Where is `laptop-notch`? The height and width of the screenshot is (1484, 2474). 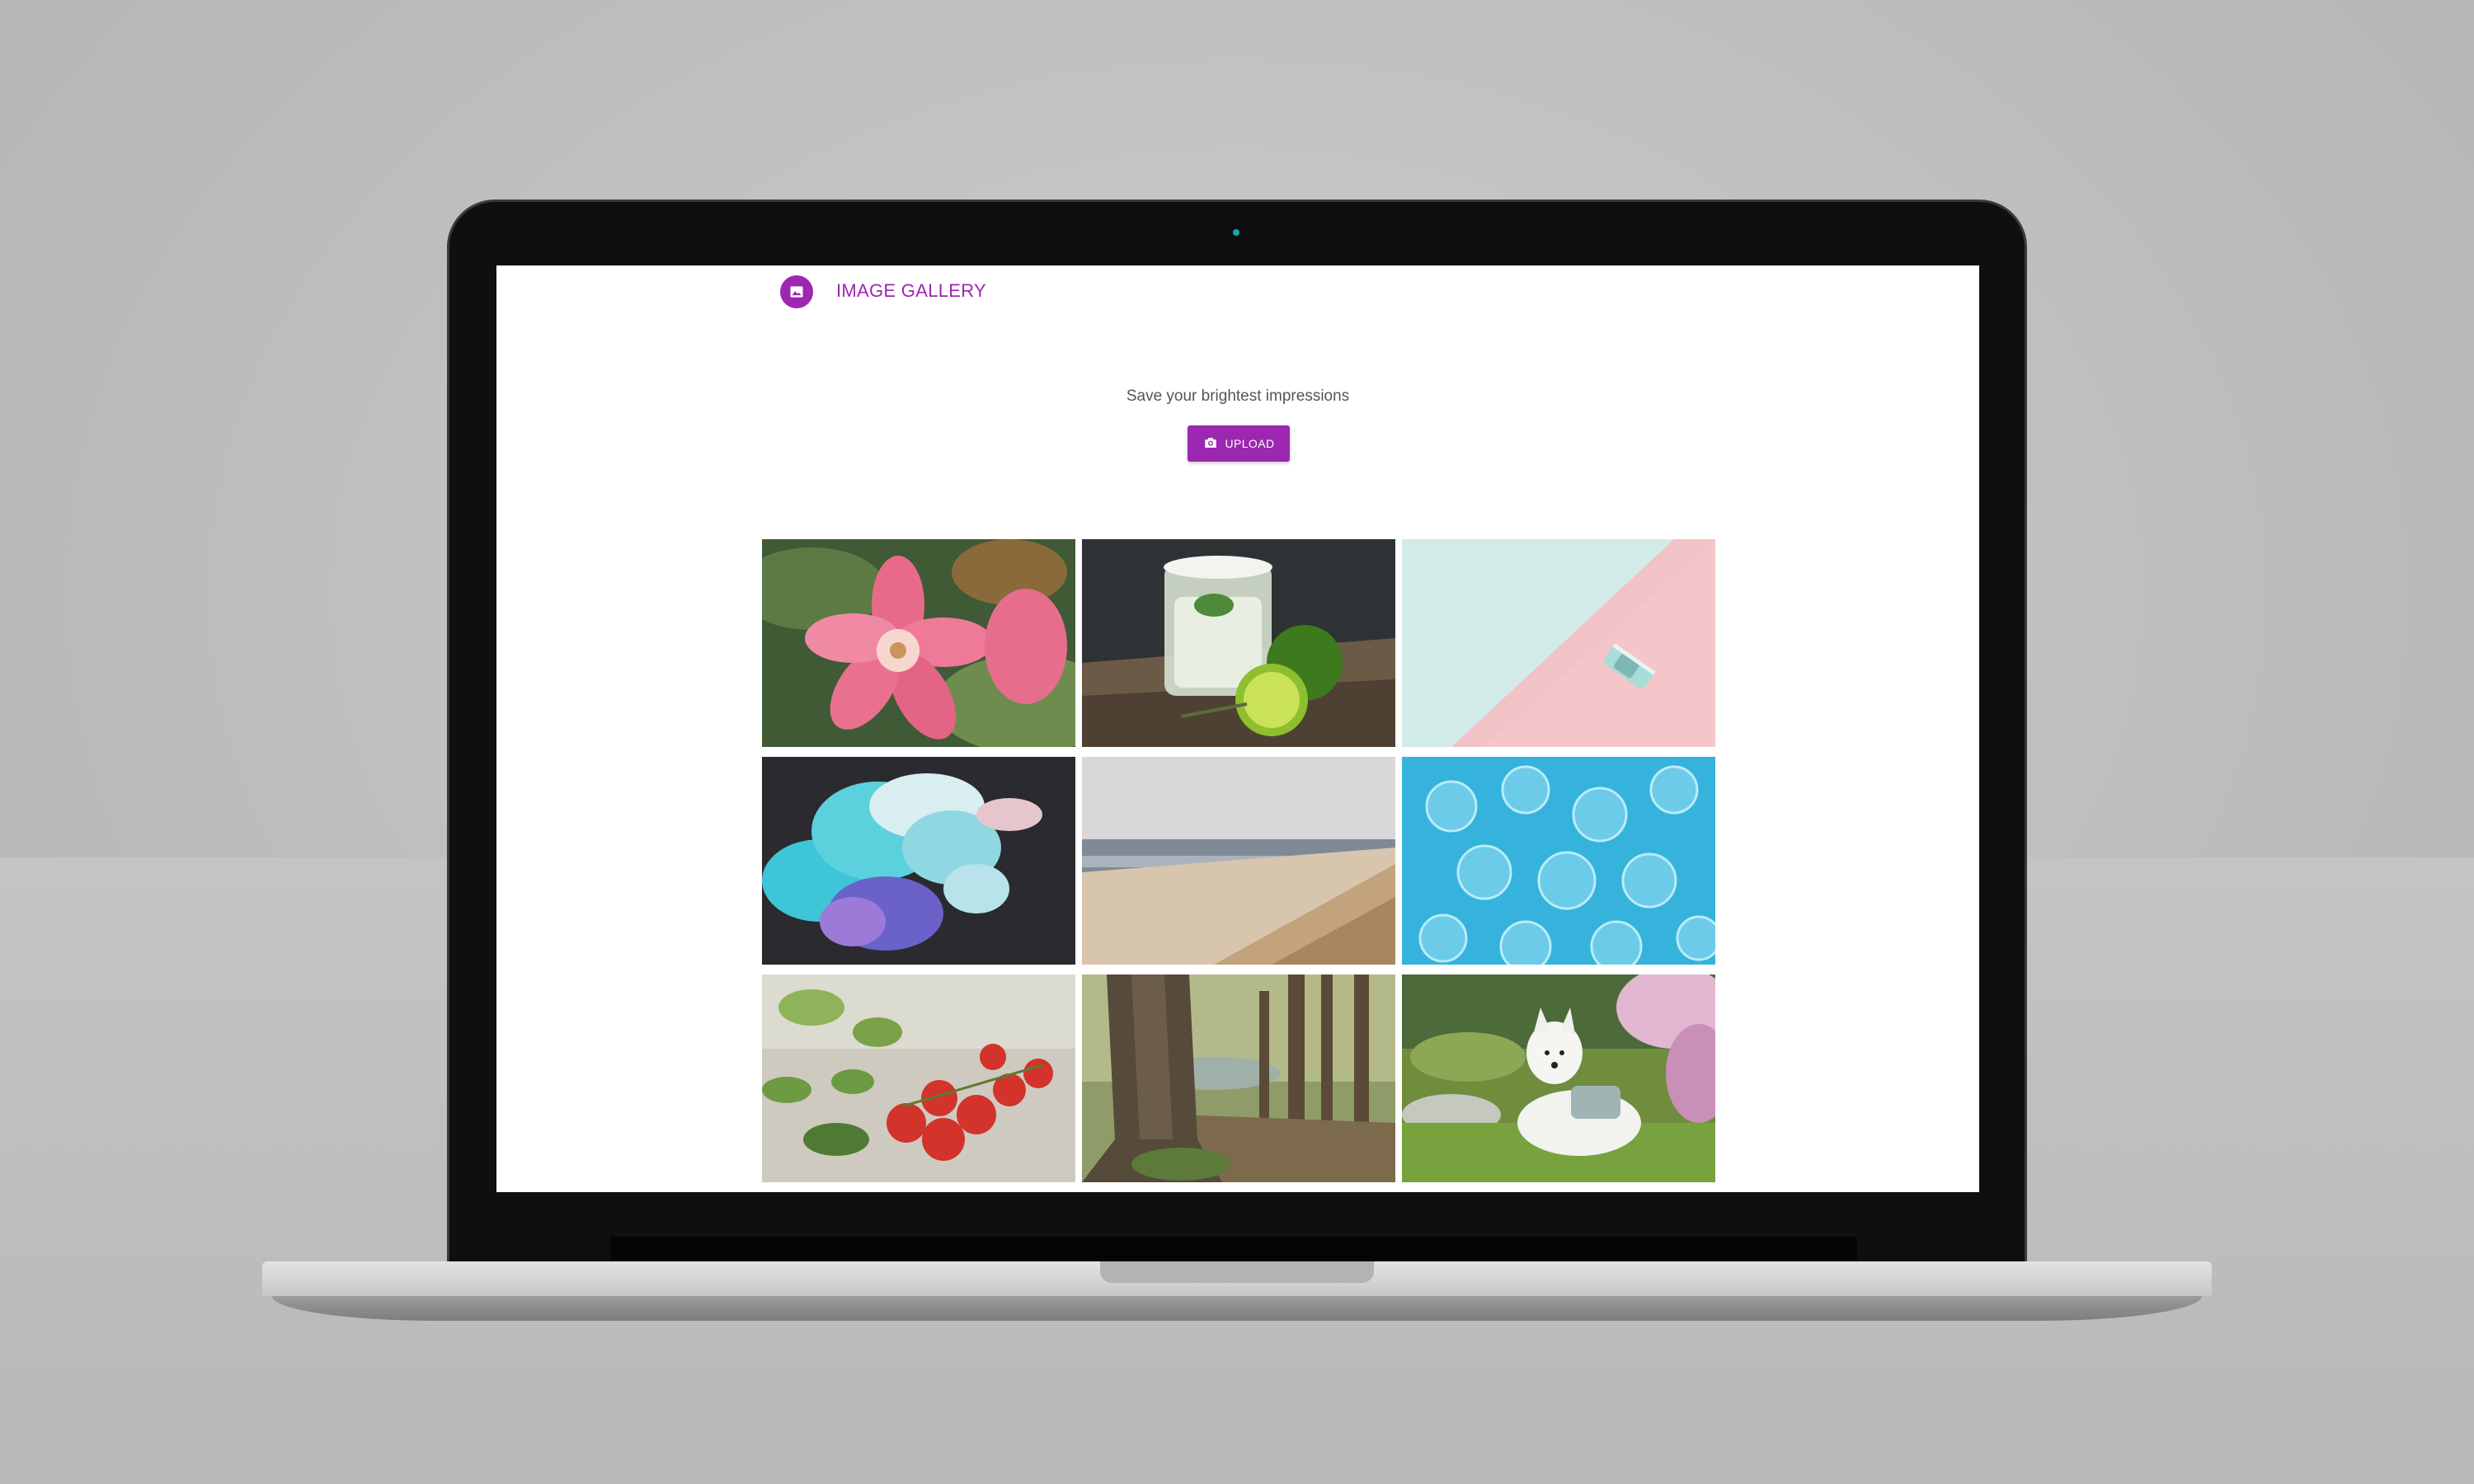
laptop-notch is located at coordinates (1237, 1272).